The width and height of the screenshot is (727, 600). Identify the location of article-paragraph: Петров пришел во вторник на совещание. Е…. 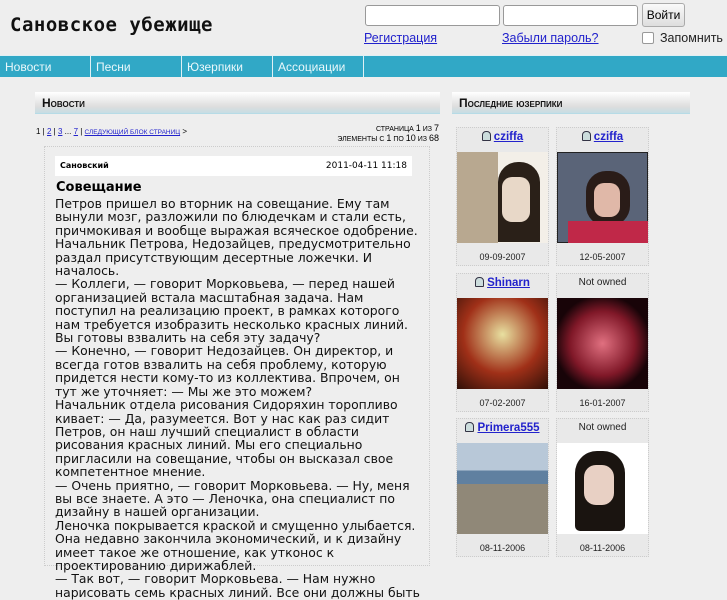
(236, 237).